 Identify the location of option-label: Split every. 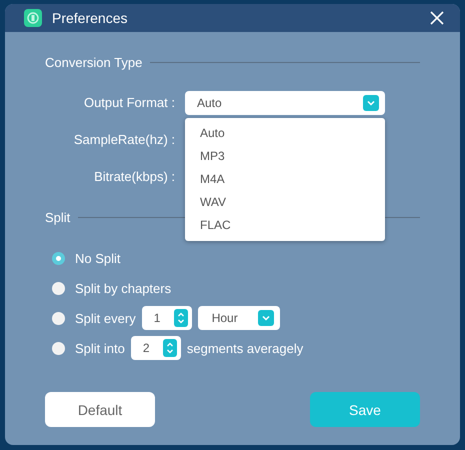
(105, 318).